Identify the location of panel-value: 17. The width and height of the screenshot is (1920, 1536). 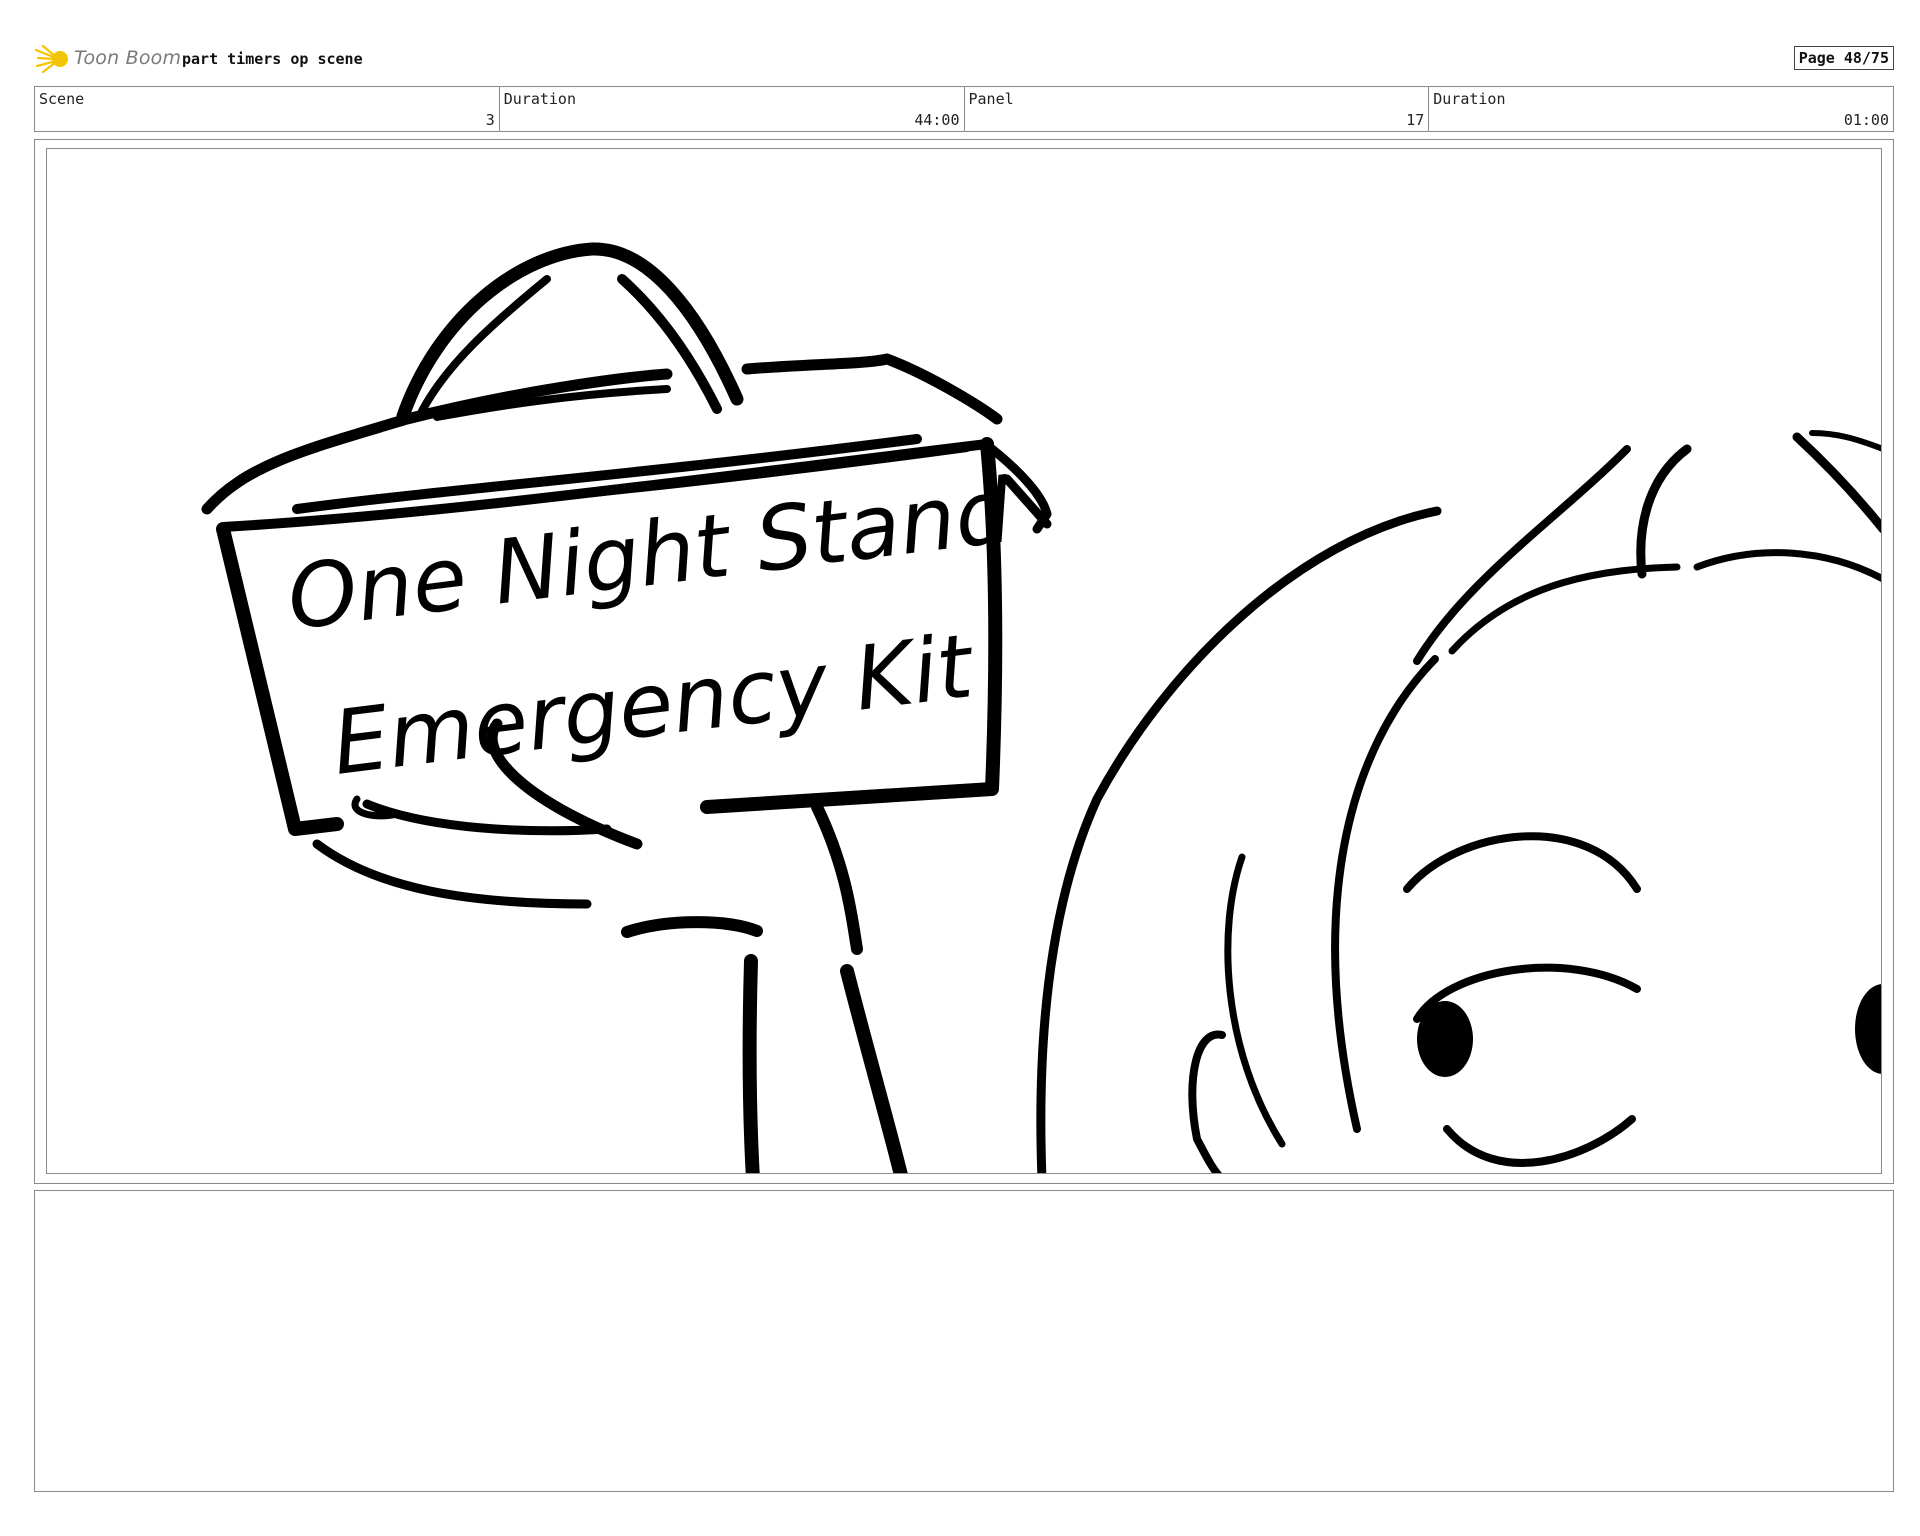
(1415, 120).